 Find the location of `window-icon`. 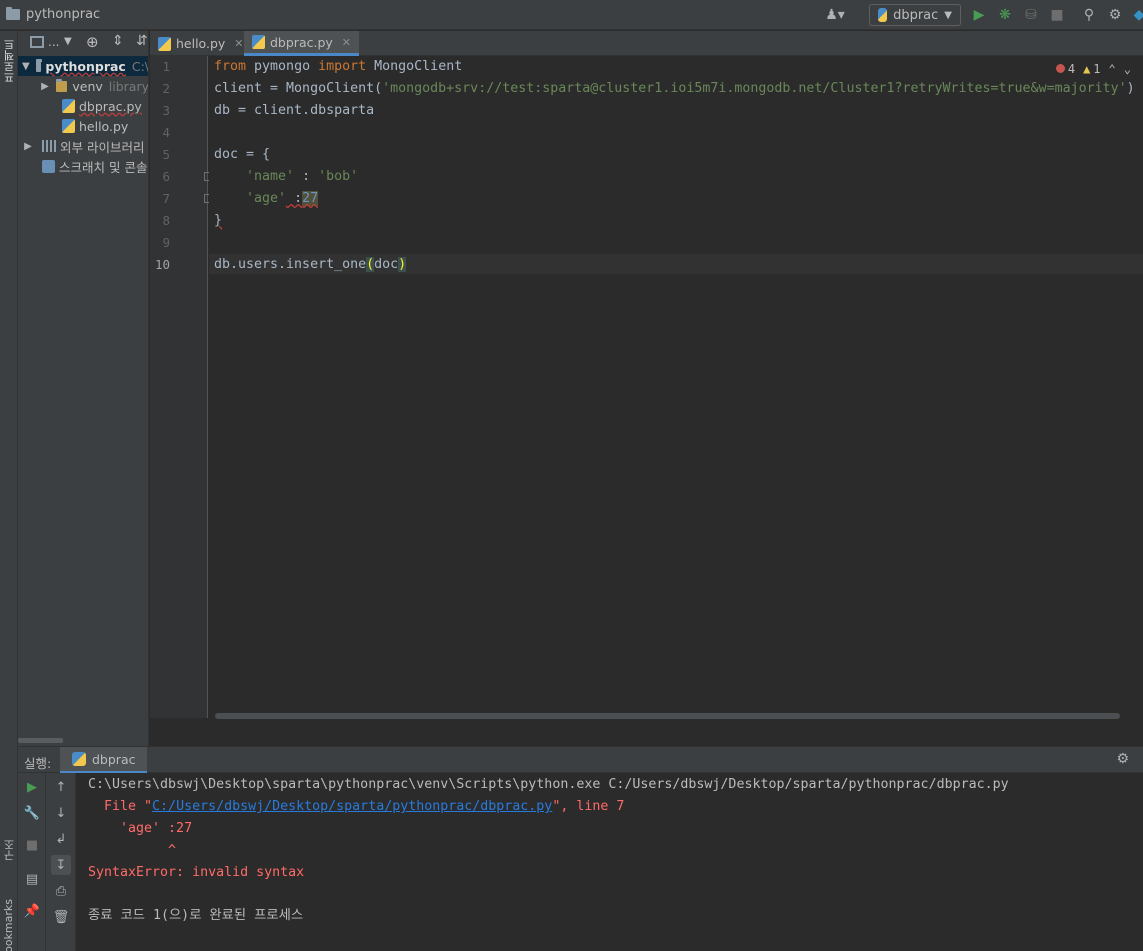

window-icon is located at coordinates (37, 42).